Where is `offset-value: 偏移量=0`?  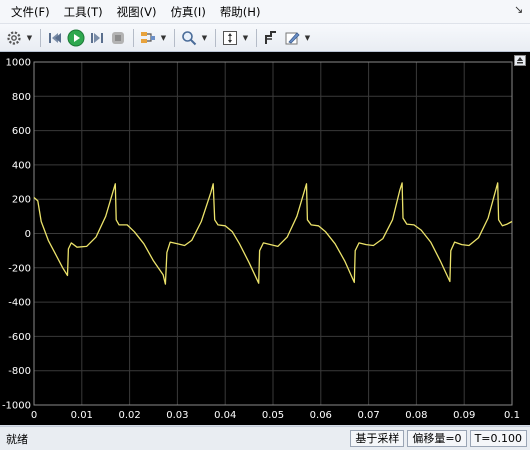
offset-value: 偏移量=0 is located at coordinates (437, 438).